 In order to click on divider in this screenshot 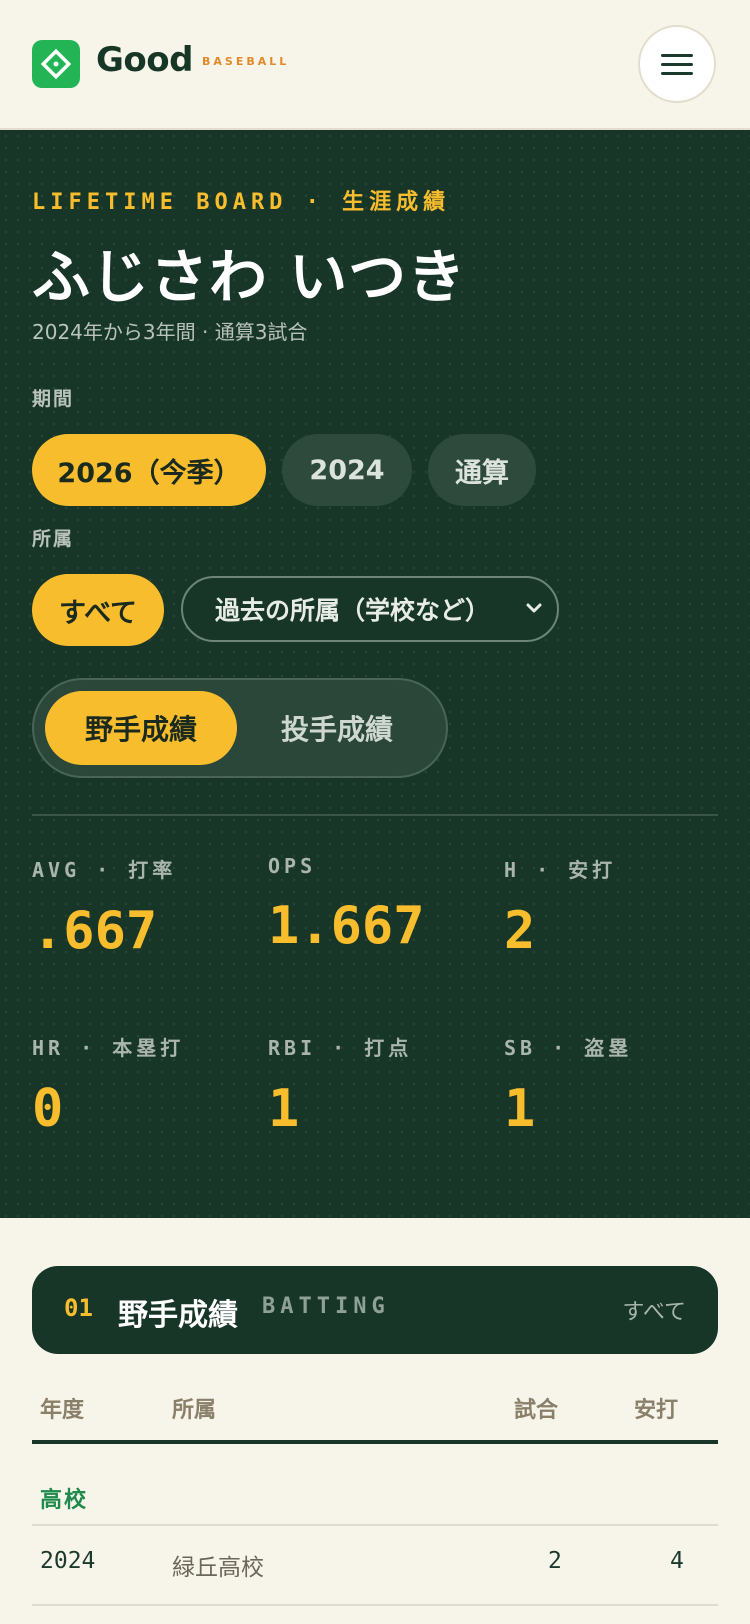, I will do `click(375, 815)`.